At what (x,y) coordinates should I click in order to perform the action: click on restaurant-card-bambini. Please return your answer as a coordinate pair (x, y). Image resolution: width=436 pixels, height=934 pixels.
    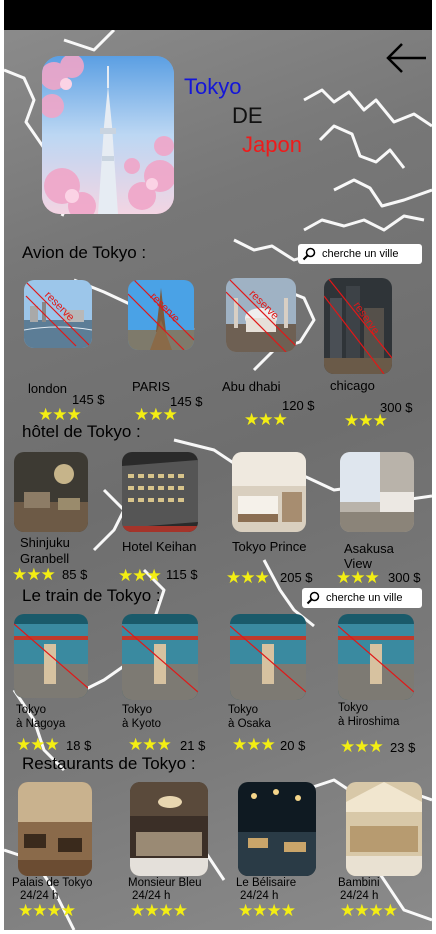
    Looking at the image, I should click on (384, 829).